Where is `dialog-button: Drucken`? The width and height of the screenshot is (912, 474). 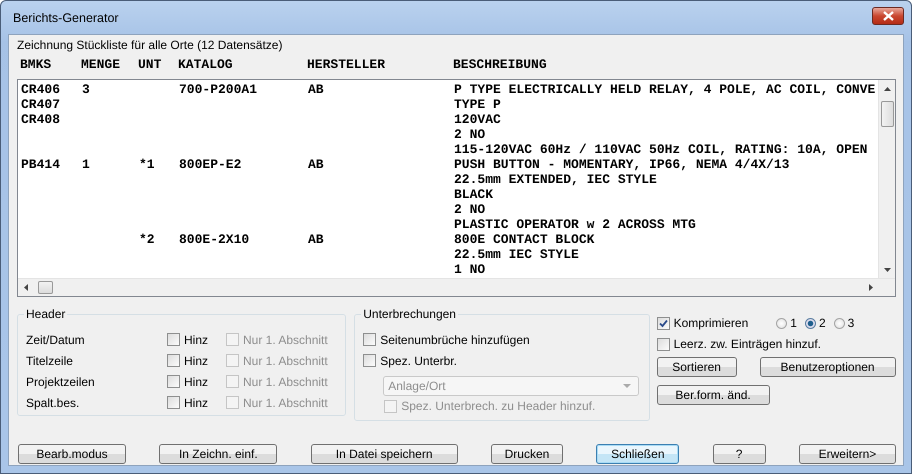
dialog-button: Drucken is located at coordinates (526, 454).